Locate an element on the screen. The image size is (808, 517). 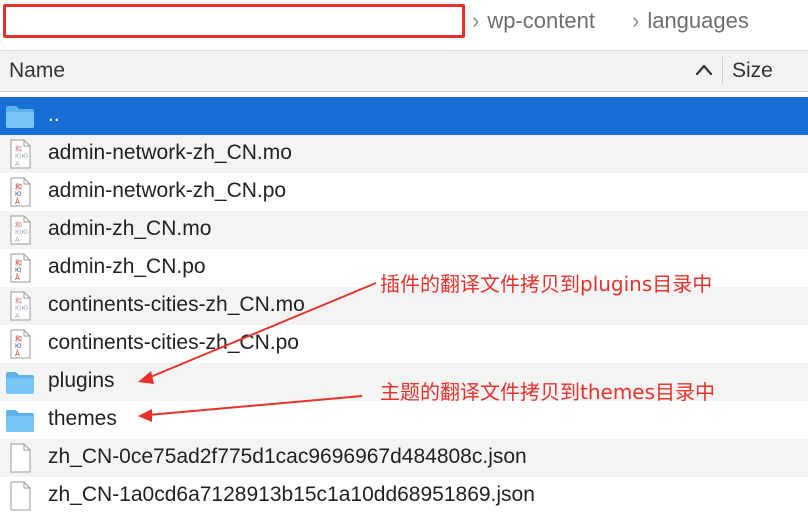
redacted-path-box is located at coordinates (234, 21).